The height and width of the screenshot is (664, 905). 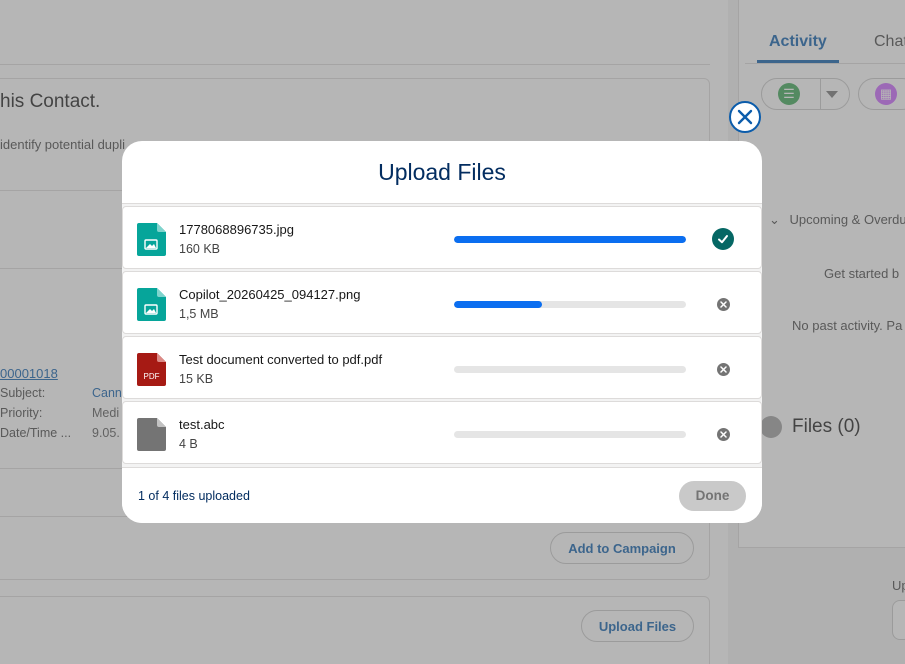 I want to click on modal-header: Upload Files, so click(x=442, y=172).